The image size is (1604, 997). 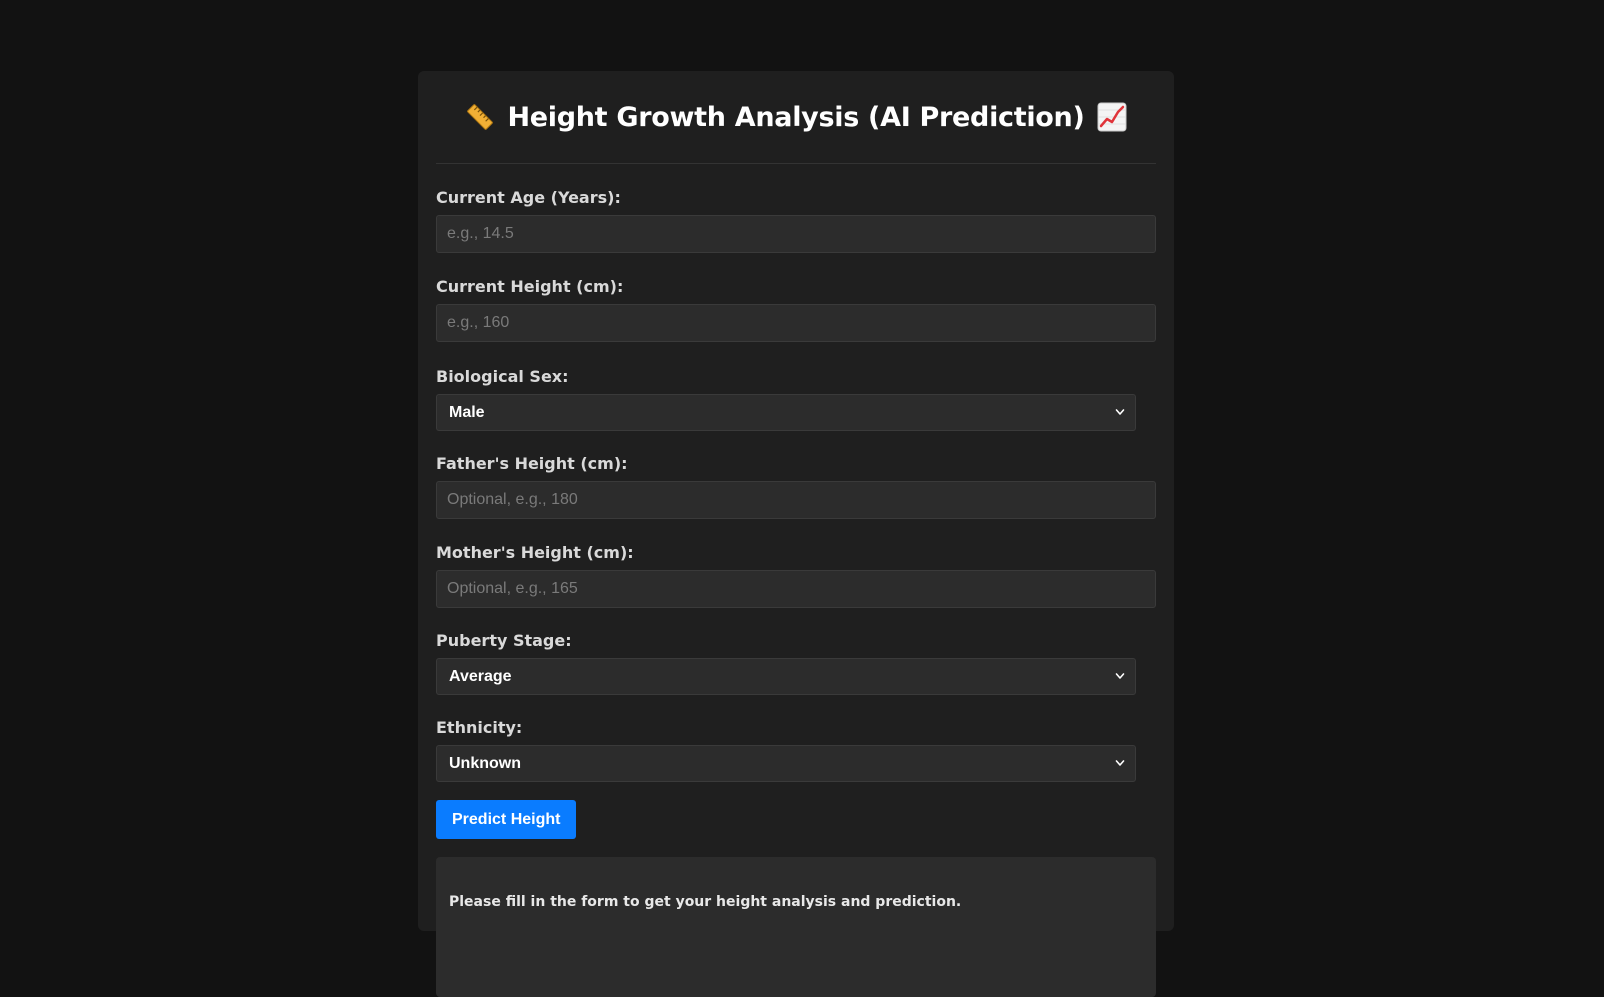 I want to click on puberty-selected-value: Average, so click(x=480, y=676).